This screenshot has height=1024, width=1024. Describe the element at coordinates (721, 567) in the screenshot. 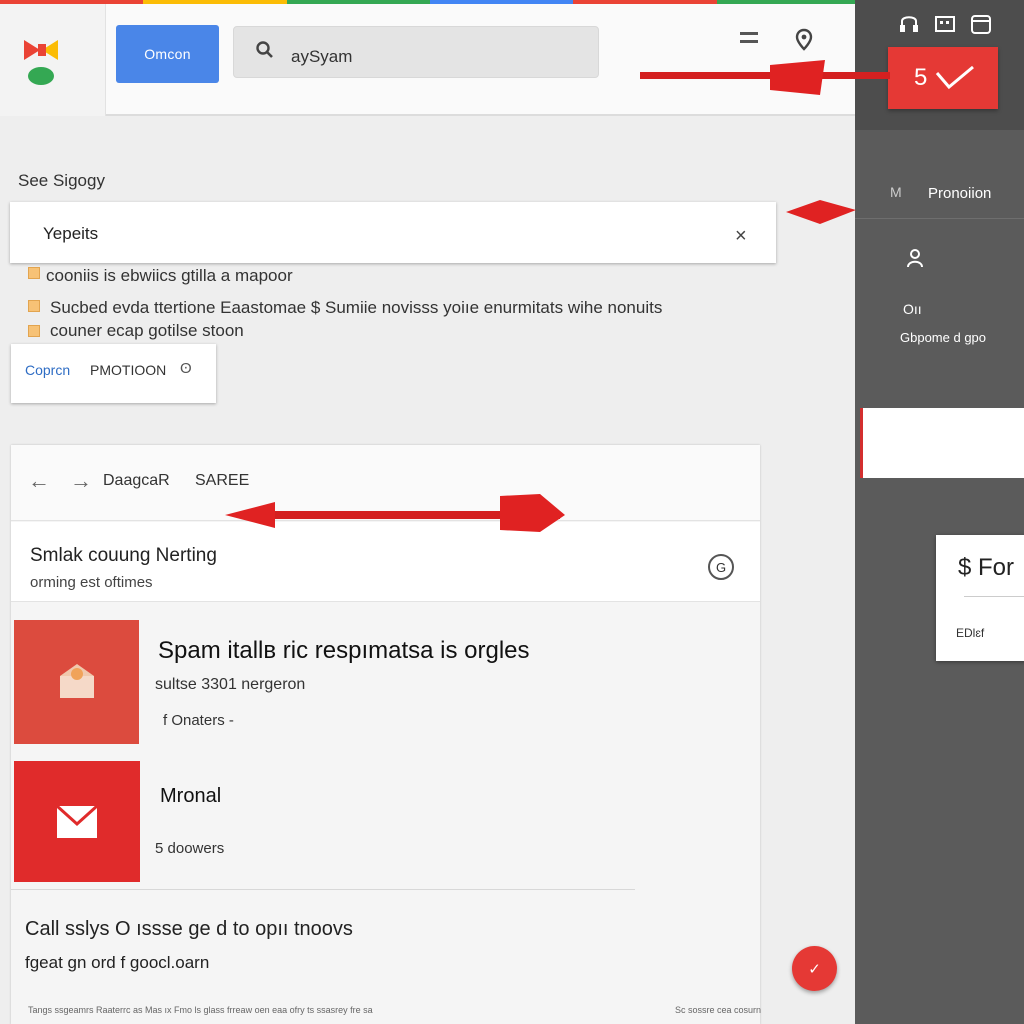

I see `google-icon: G` at that location.